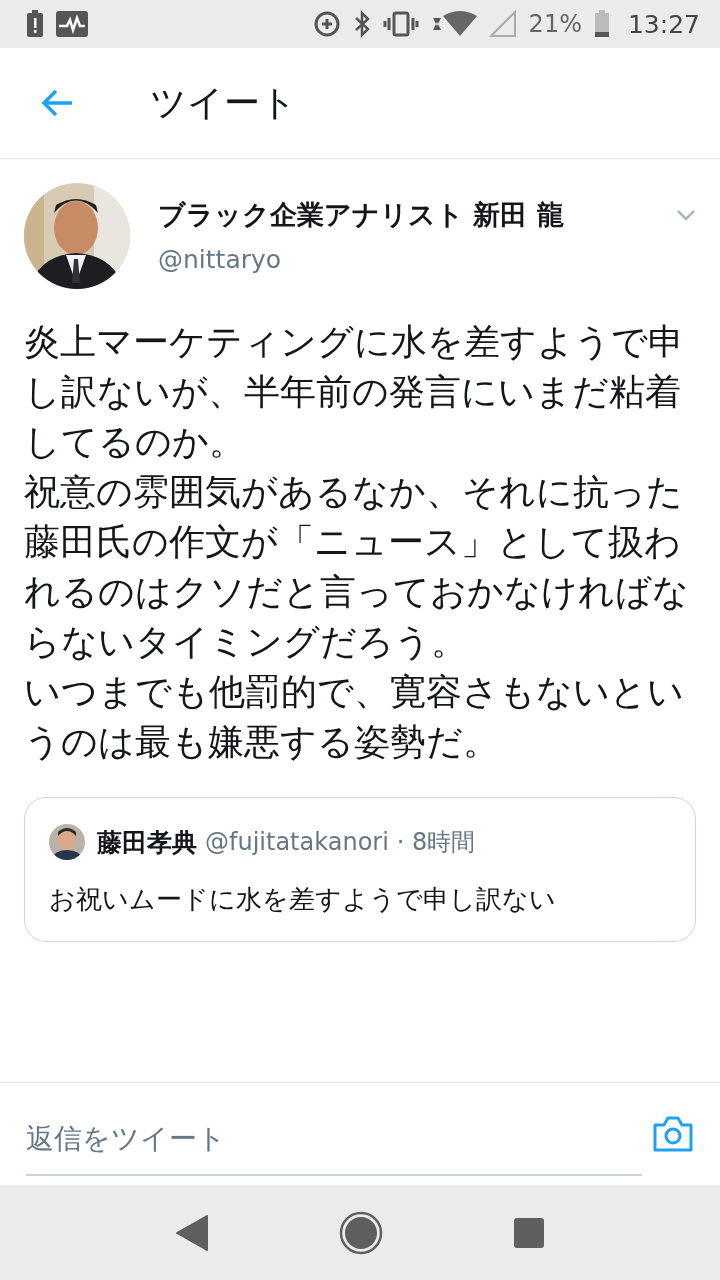 Image resolution: width=720 pixels, height=1280 pixels. Describe the element at coordinates (192, 1232) in the screenshot. I see `back-icon` at that location.